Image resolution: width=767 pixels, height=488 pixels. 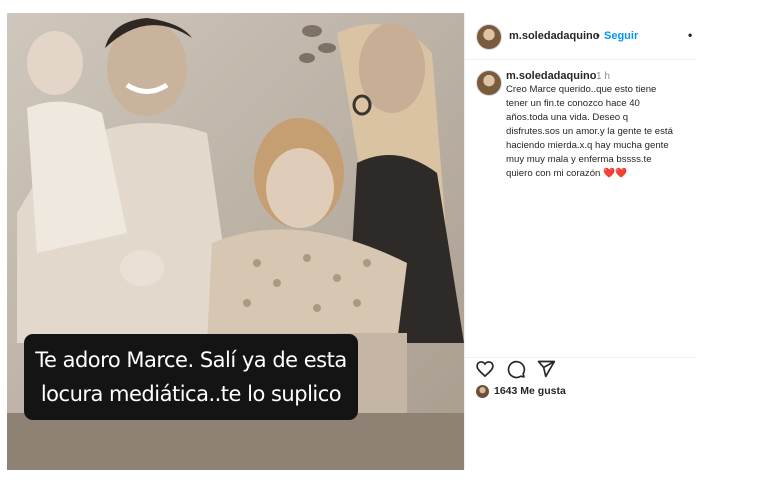 What do you see at coordinates (690, 35) in the screenshot?
I see `more-options-icon: •` at bounding box center [690, 35].